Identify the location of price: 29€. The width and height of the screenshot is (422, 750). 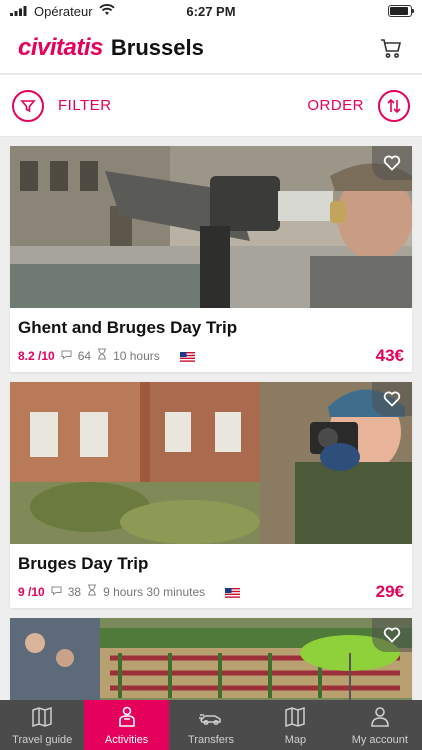
(389, 591).